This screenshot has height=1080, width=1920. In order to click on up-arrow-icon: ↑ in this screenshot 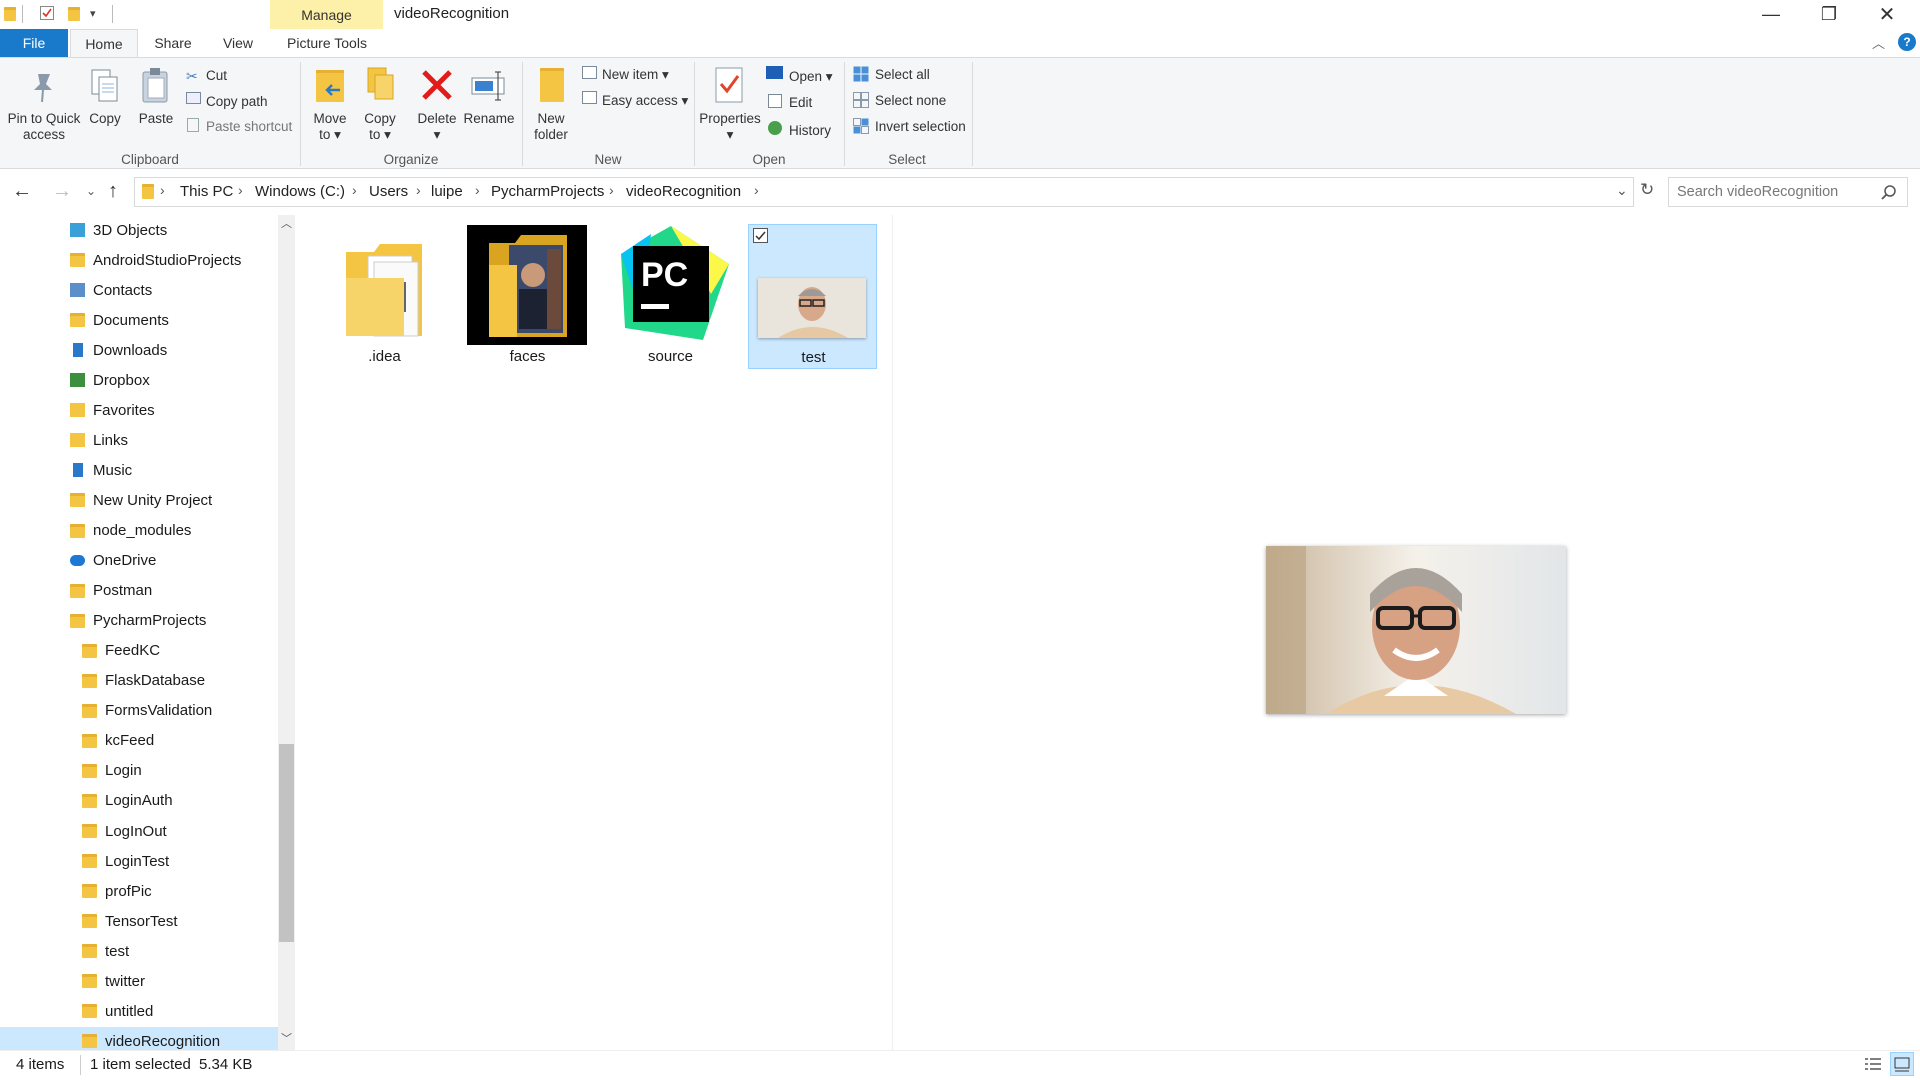, I will do `click(113, 191)`.